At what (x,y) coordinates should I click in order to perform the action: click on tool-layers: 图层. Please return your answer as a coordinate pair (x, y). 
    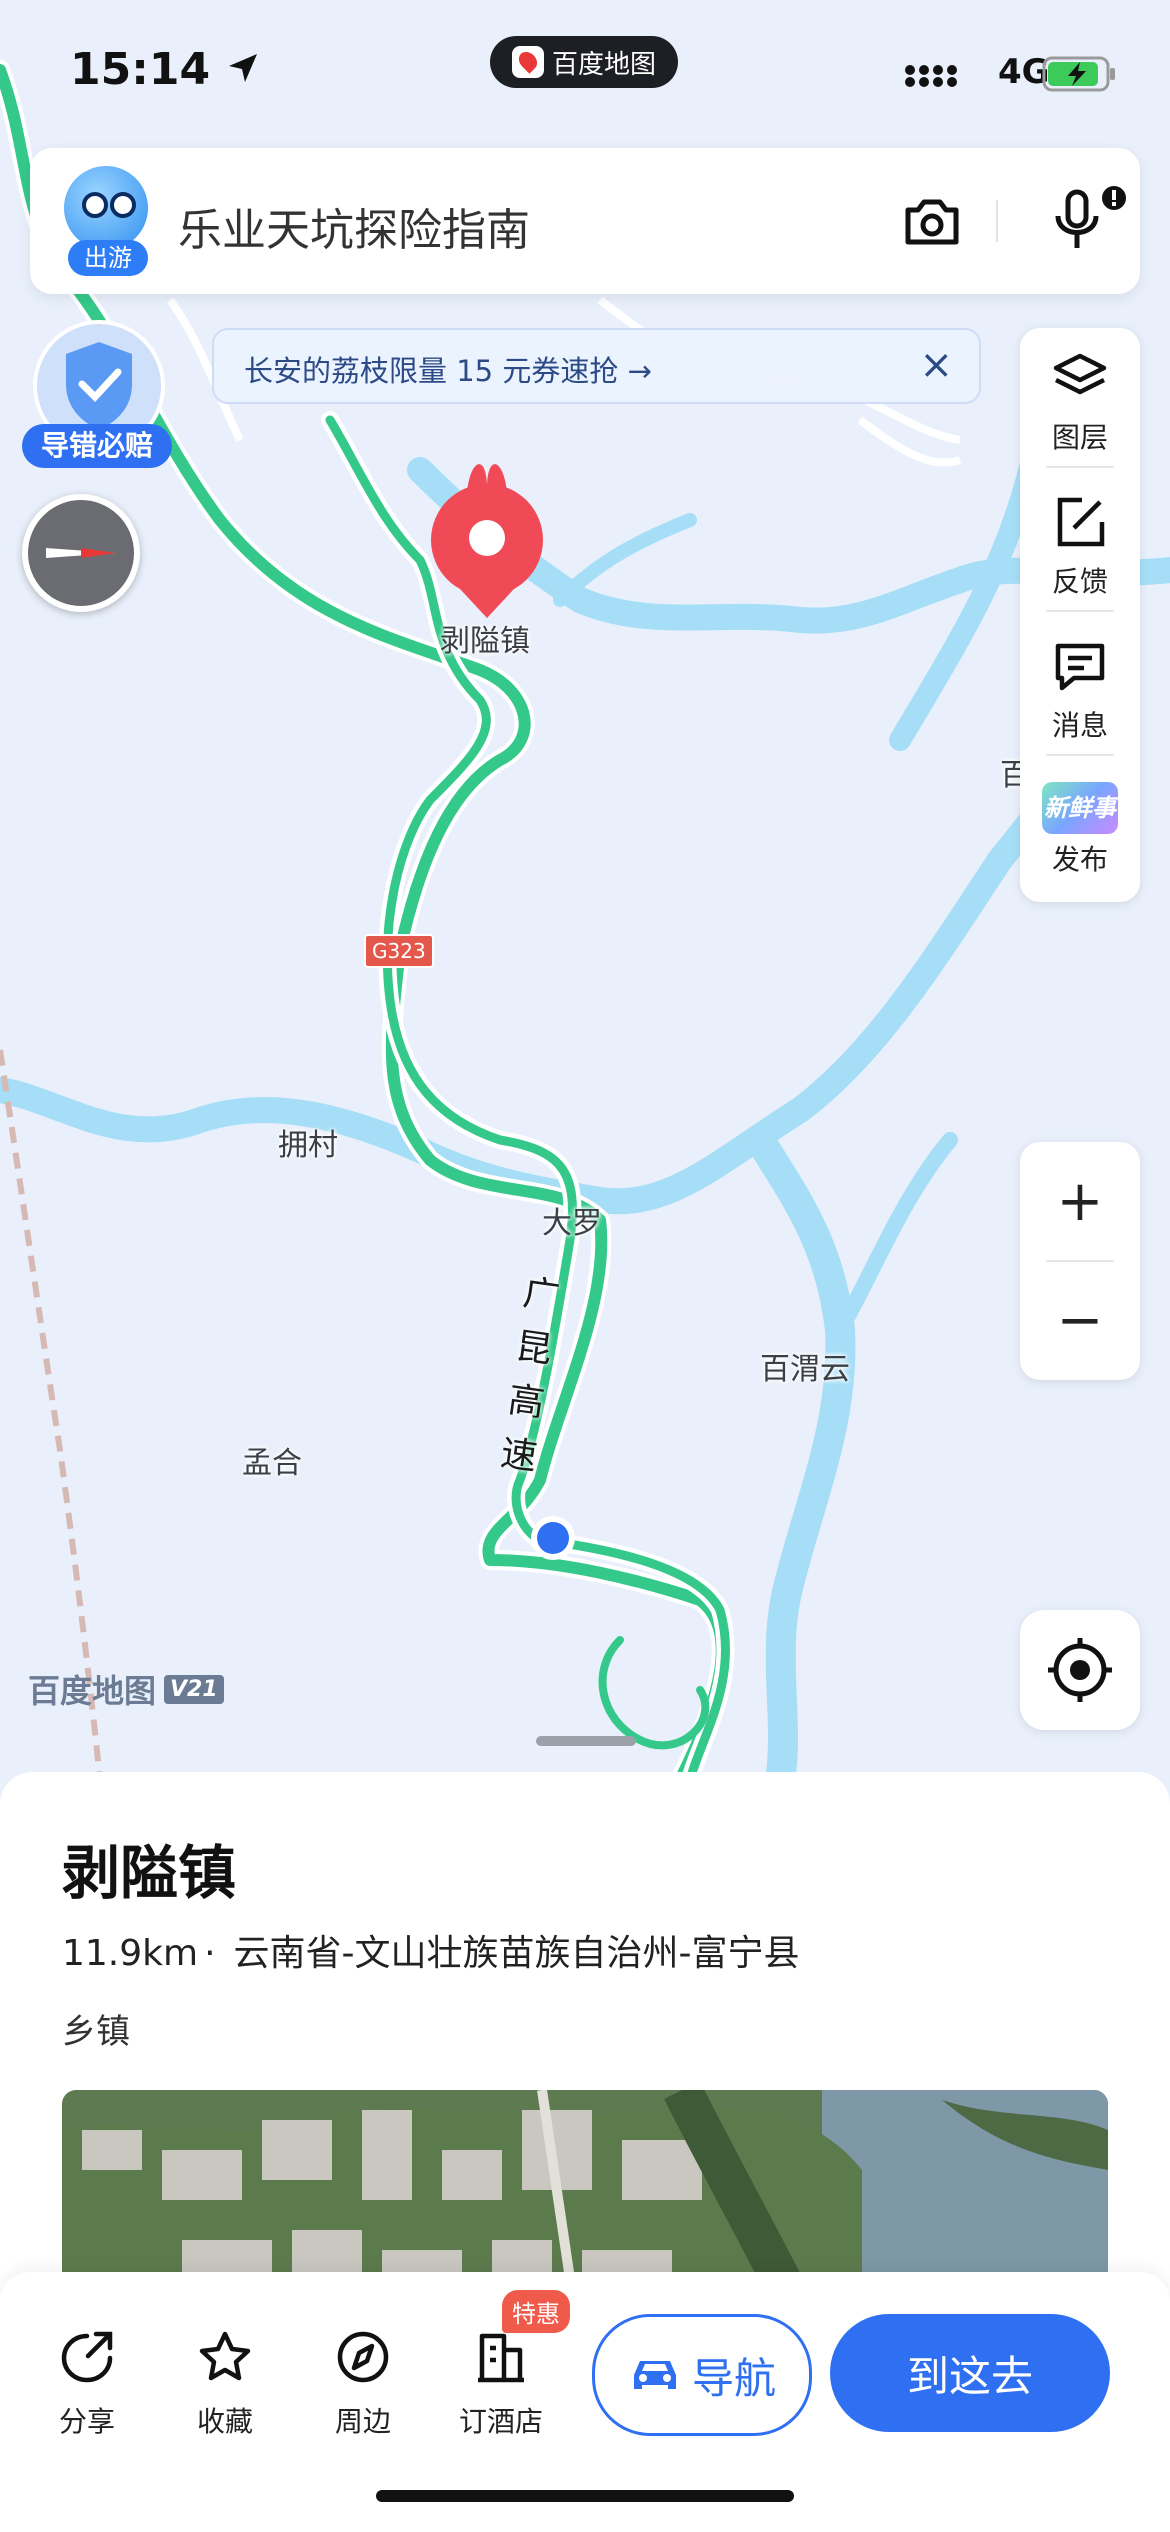
    Looking at the image, I should click on (1080, 398).